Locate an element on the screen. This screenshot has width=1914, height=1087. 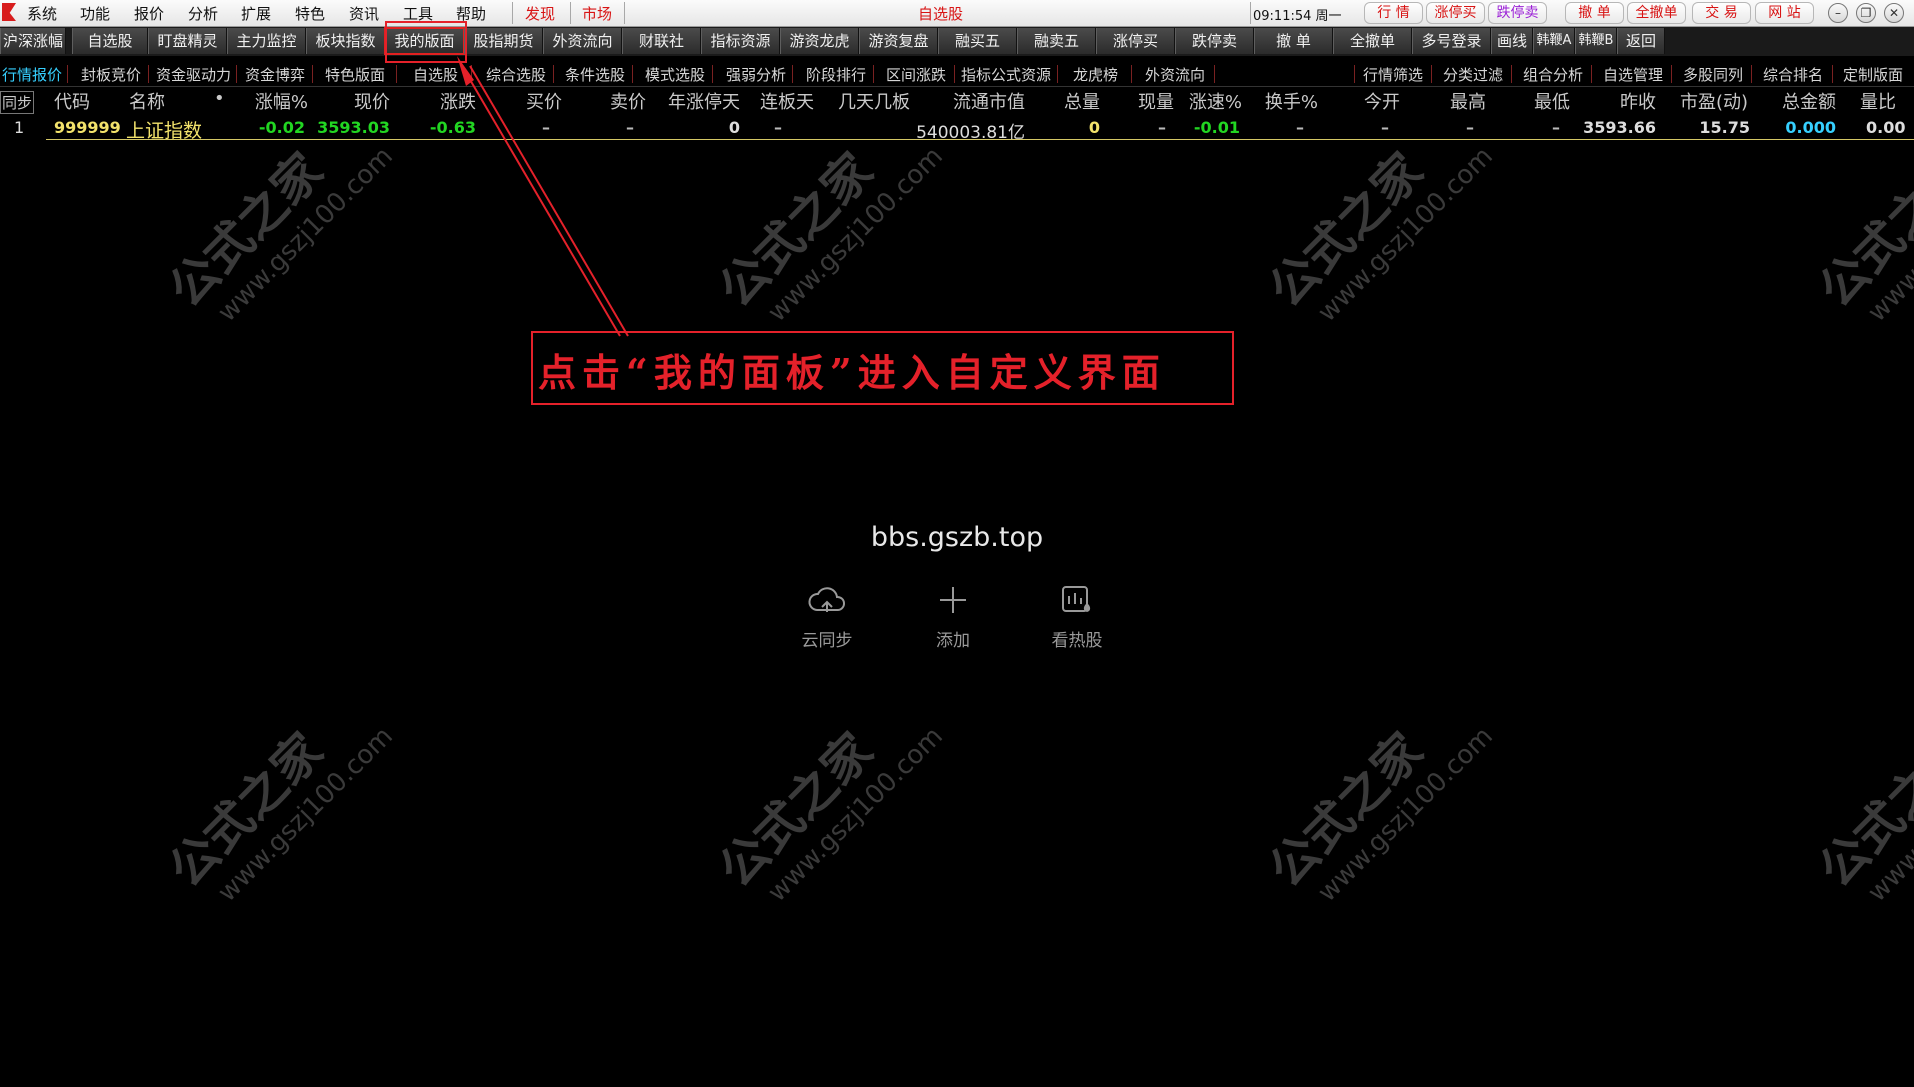
cloud-sync-icon is located at coordinates (827, 600).